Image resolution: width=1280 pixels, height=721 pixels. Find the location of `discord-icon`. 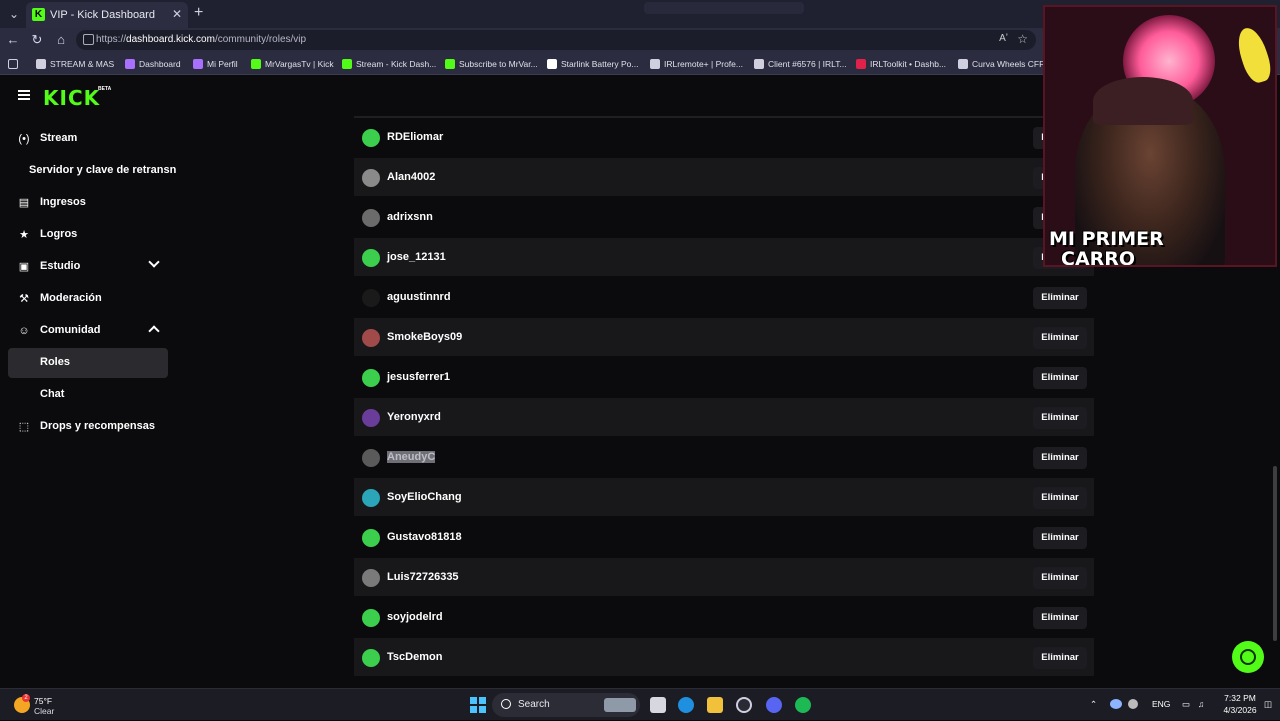

discord-icon is located at coordinates (774, 705).